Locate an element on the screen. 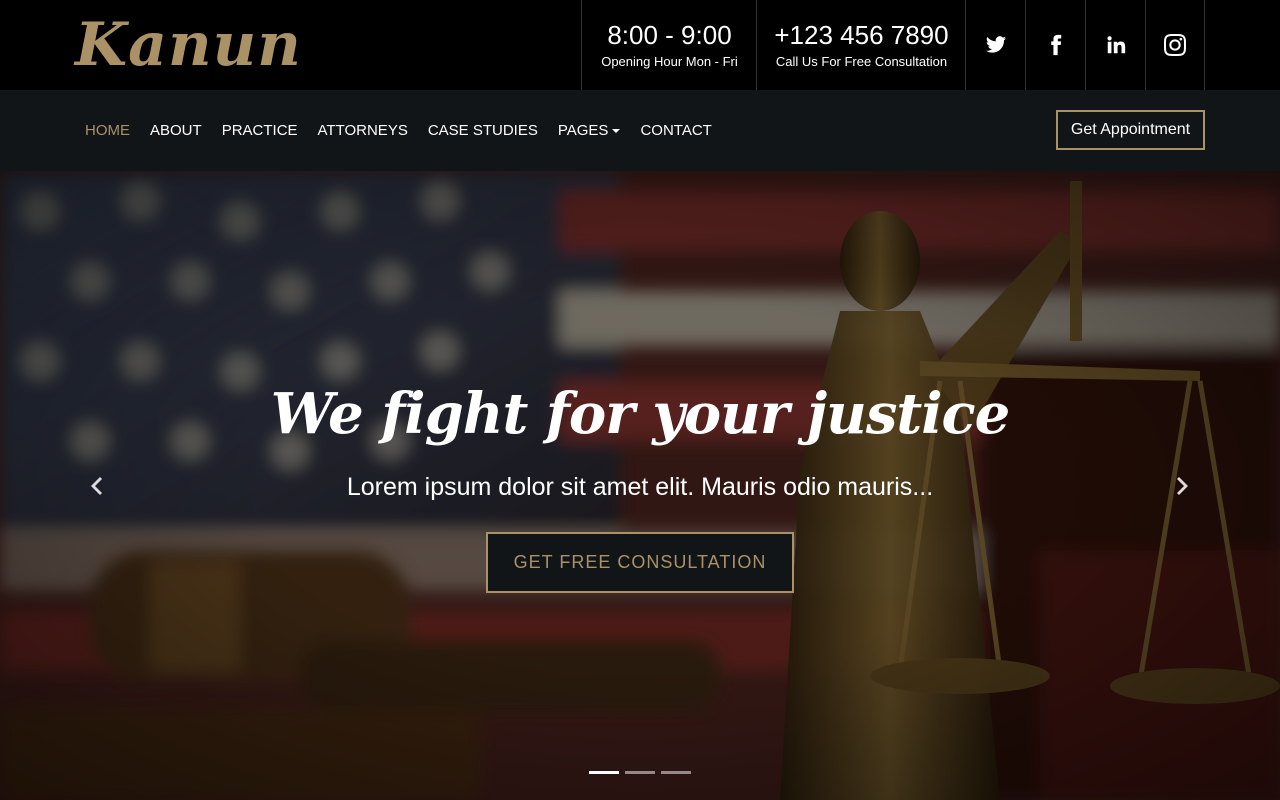  linkedin-link is located at coordinates (1115, 45).